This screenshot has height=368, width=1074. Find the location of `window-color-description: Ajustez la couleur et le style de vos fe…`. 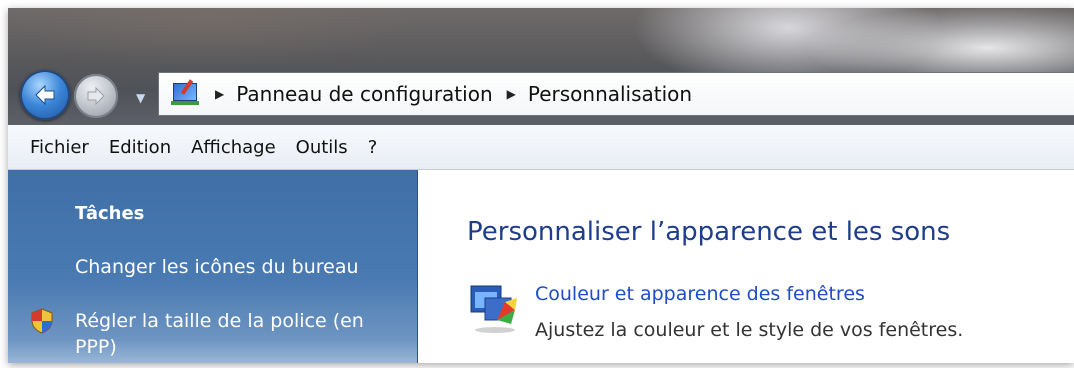

window-color-description: Ajustez la couleur et le style de vos fe… is located at coordinates (749, 330).